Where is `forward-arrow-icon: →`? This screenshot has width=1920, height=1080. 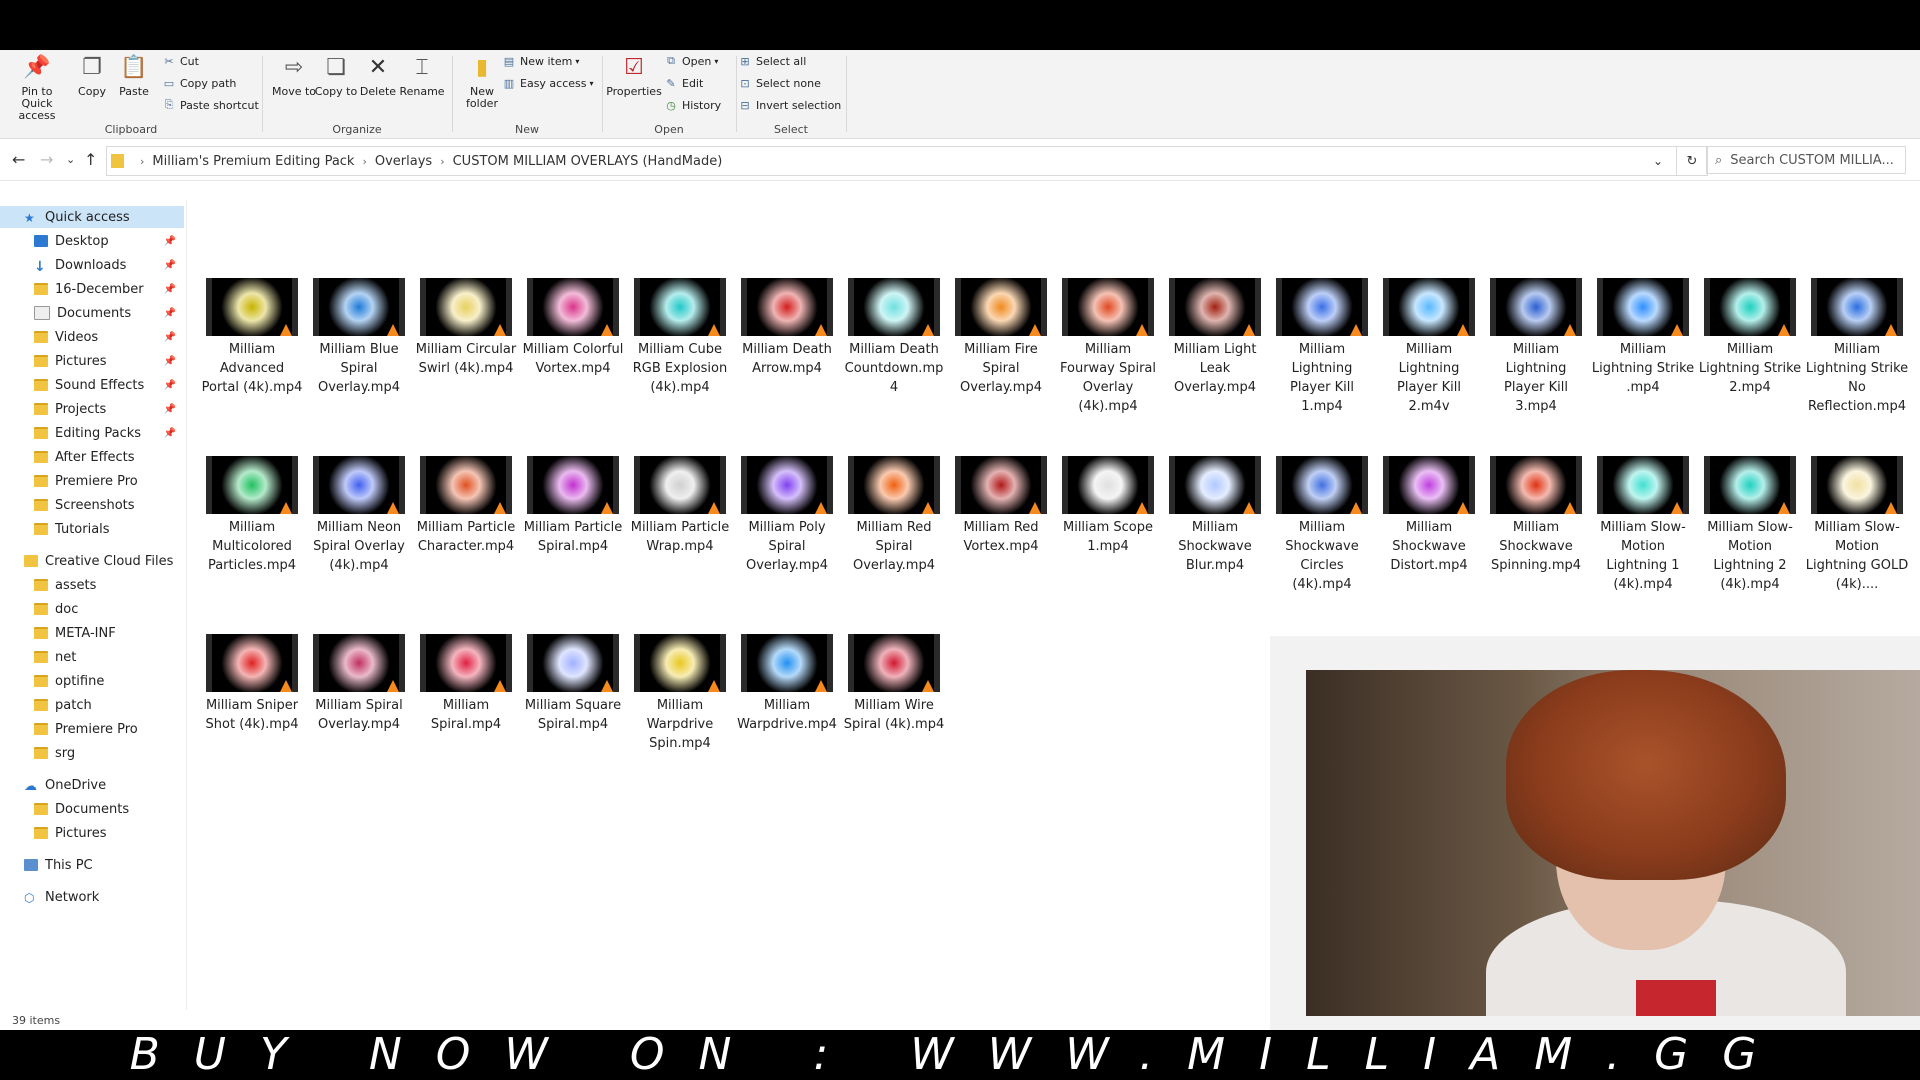
forward-arrow-icon: → is located at coordinates (46, 159).